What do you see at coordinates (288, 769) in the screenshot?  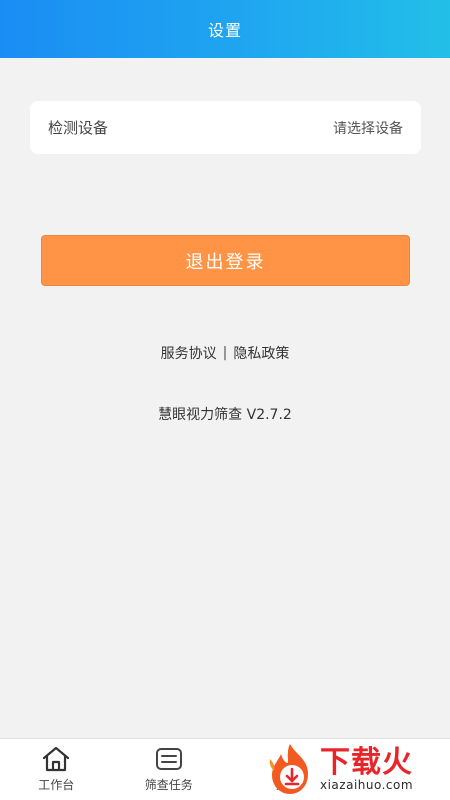 I see `flame-logo-icon` at bounding box center [288, 769].